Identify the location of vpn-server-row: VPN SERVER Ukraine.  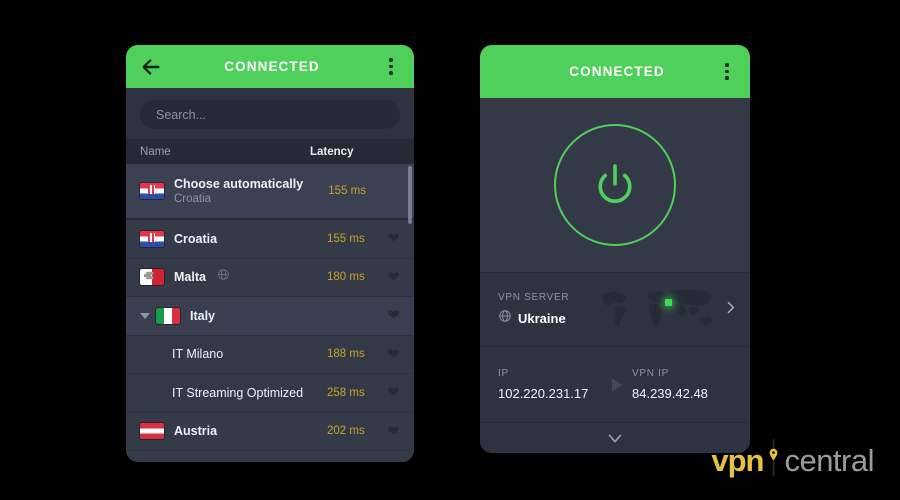
(615, 309).